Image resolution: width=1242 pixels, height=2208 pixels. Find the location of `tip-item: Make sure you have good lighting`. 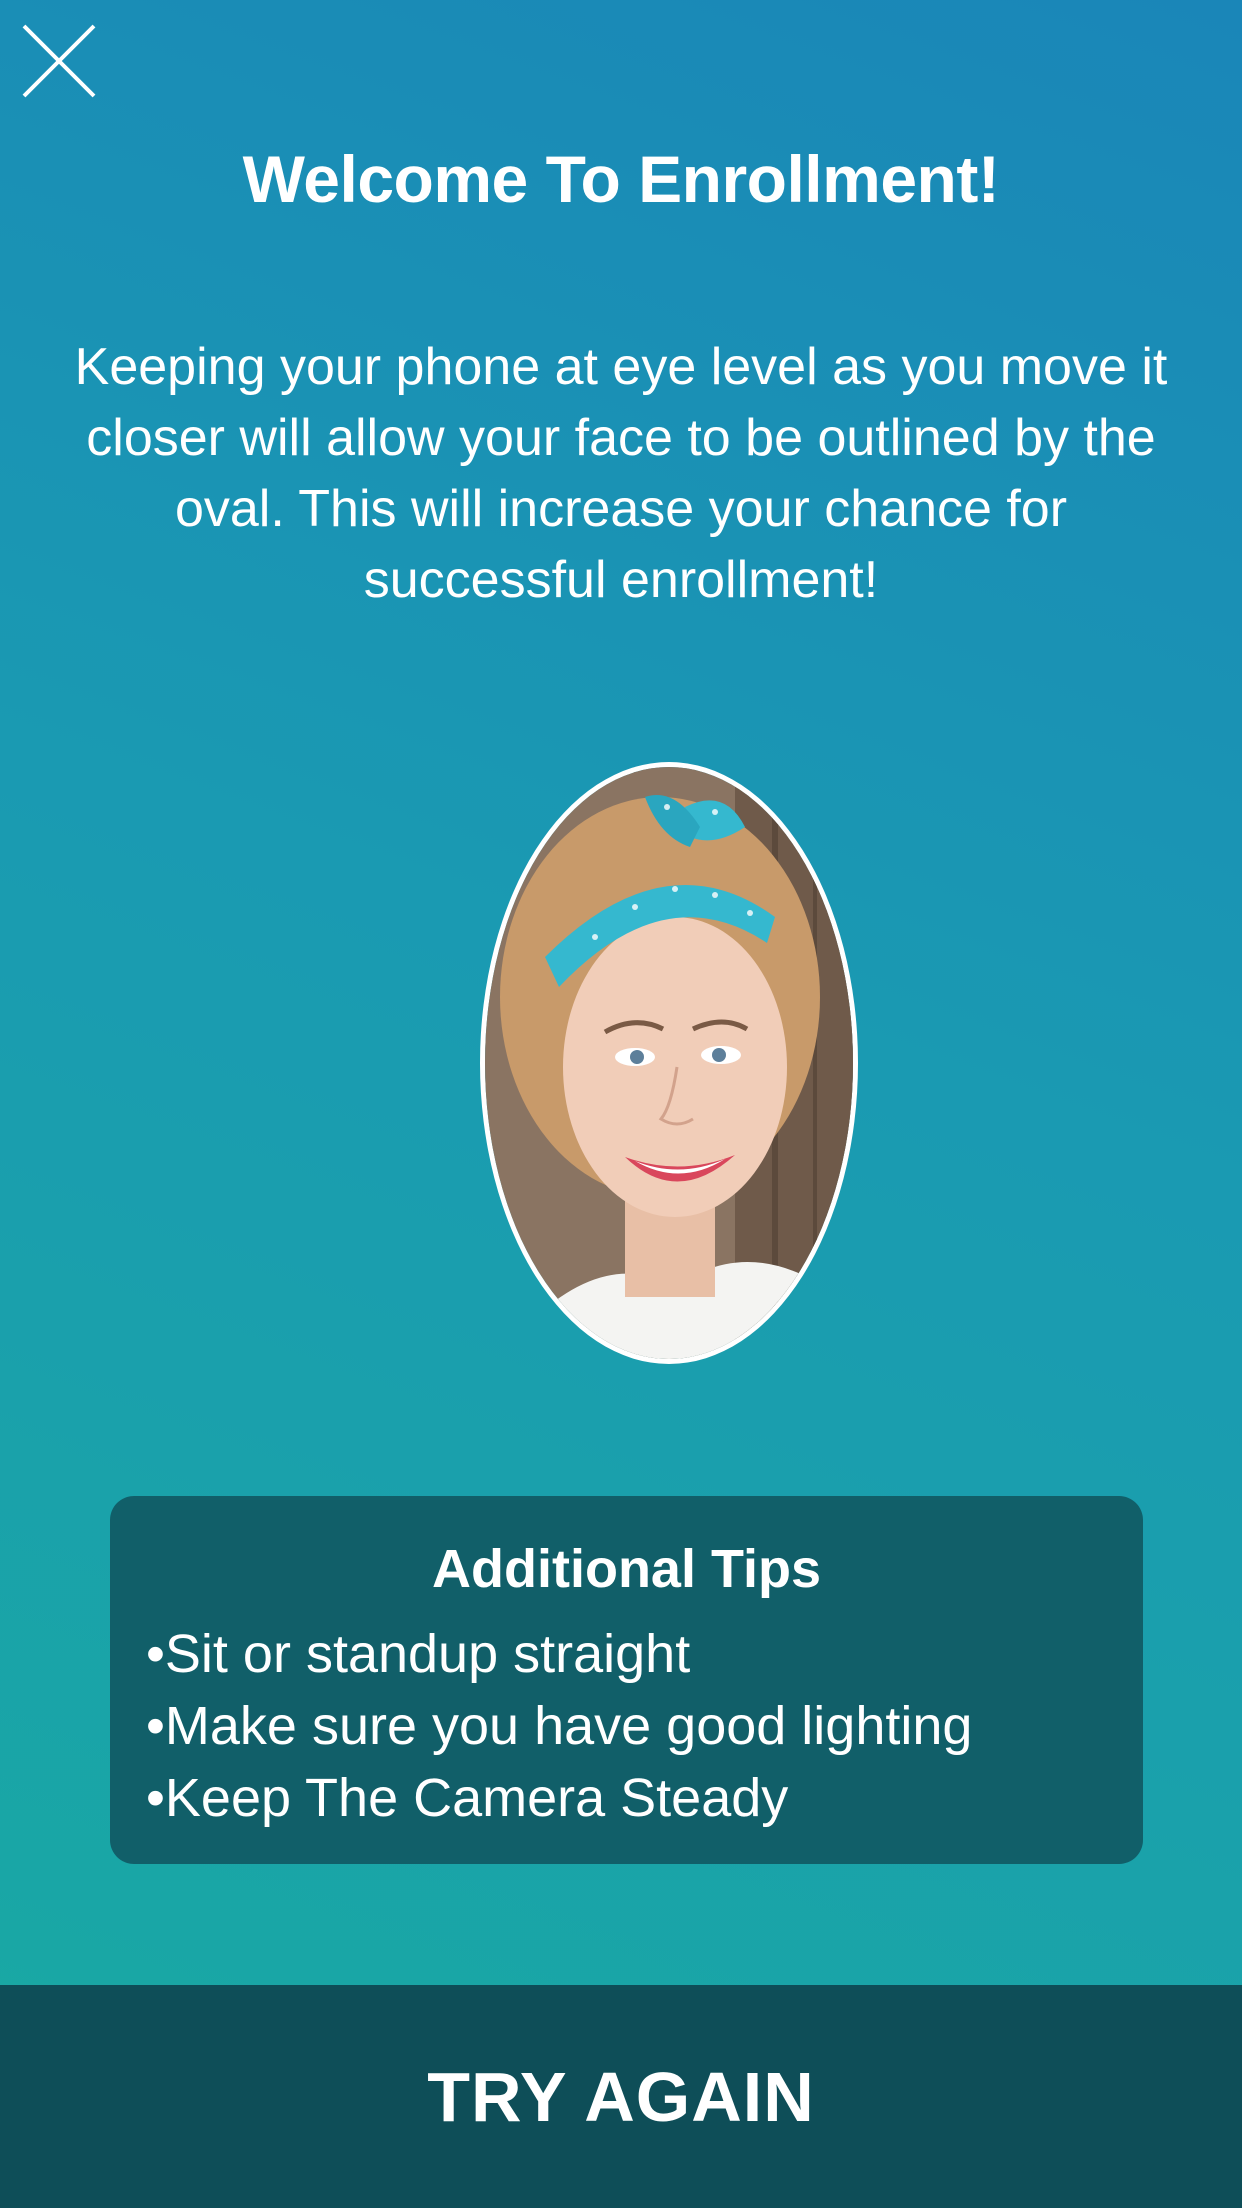

tip-item: Make sure you have good lighting is located at coordinates (626, 1726).